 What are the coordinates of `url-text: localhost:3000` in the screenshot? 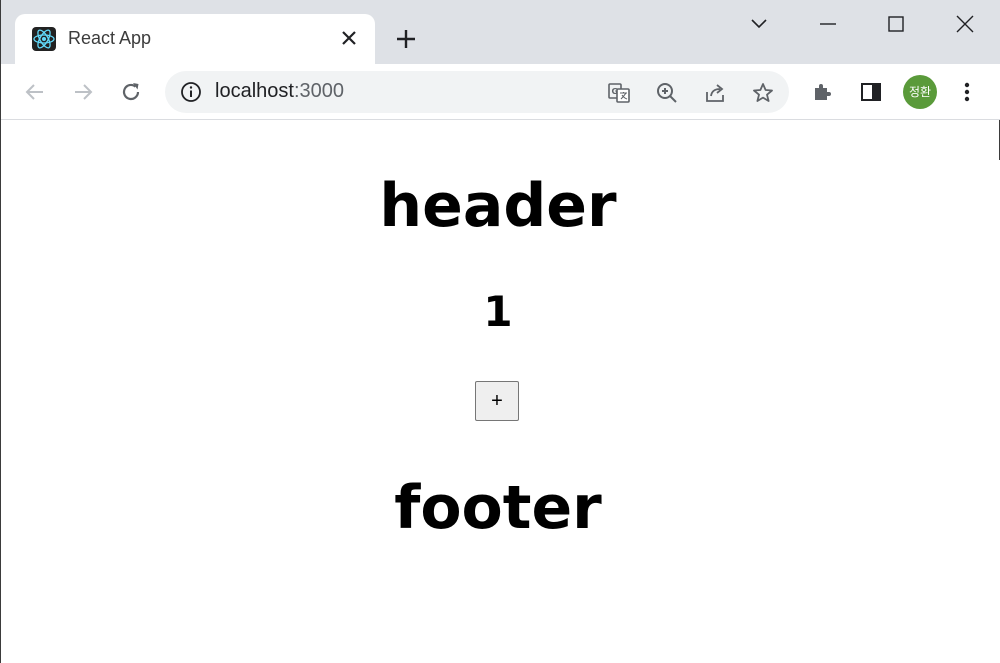 It's located at (279, 91).